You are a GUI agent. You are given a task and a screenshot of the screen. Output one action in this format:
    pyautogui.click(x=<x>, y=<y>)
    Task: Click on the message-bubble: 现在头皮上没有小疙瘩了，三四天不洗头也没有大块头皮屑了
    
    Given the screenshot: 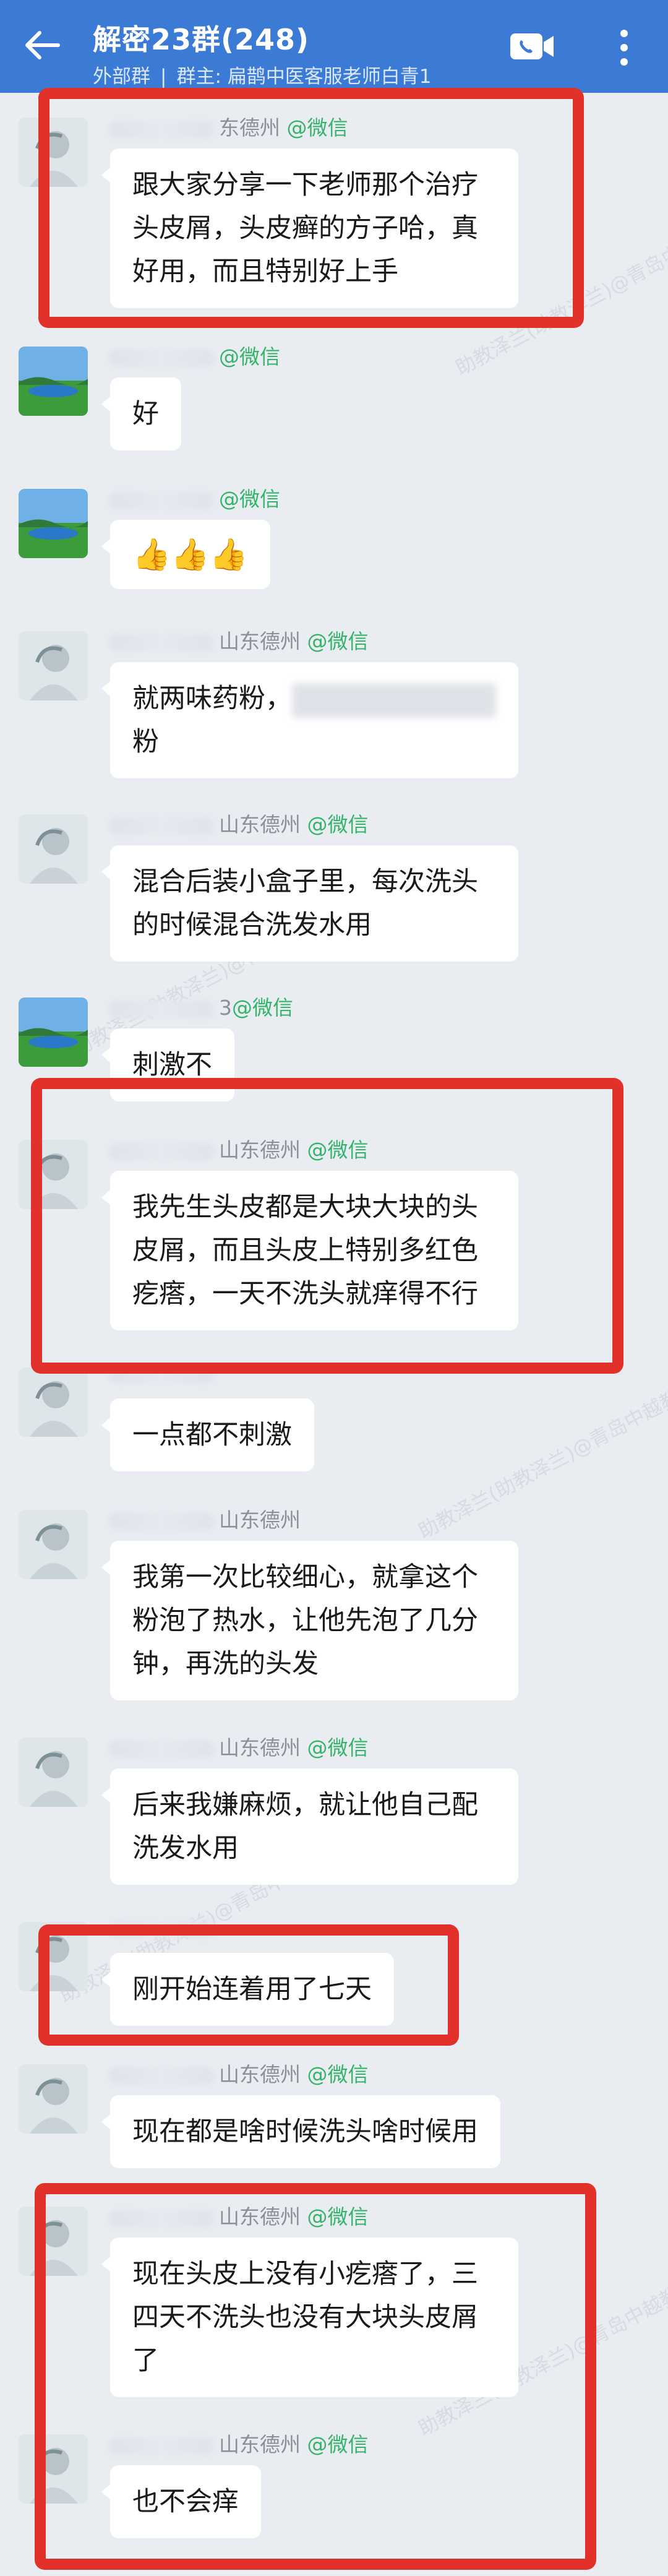 What is the action you would take?
    pyautogui.click(x=309, y=2317)
    